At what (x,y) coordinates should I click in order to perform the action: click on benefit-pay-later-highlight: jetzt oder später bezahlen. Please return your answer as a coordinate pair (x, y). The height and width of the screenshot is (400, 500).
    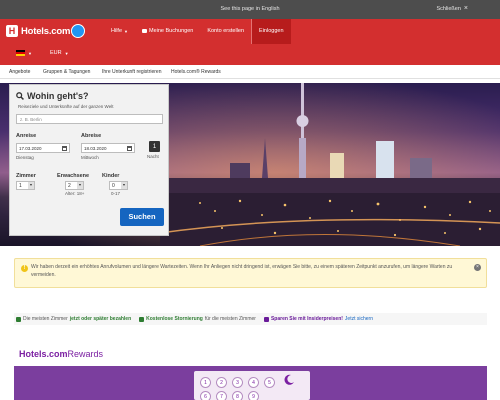
    Looking at the image, I should click on (100, 319).